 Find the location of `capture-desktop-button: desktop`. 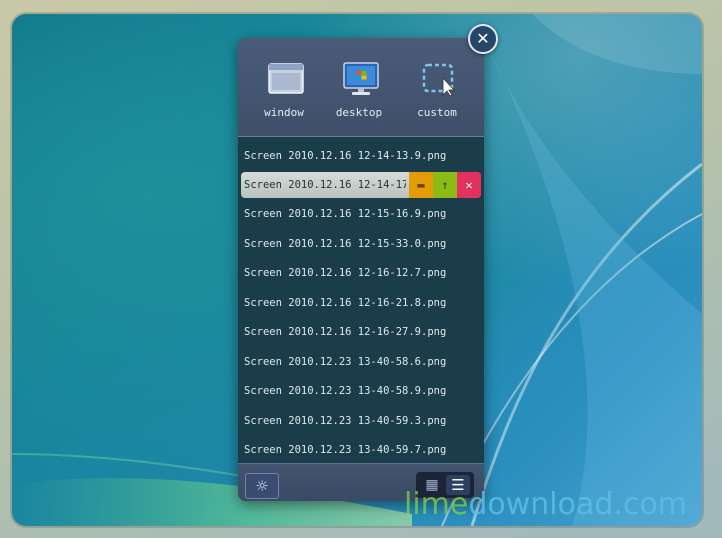

capture-desktop-button: desktop is located at coordinates (359, 93).